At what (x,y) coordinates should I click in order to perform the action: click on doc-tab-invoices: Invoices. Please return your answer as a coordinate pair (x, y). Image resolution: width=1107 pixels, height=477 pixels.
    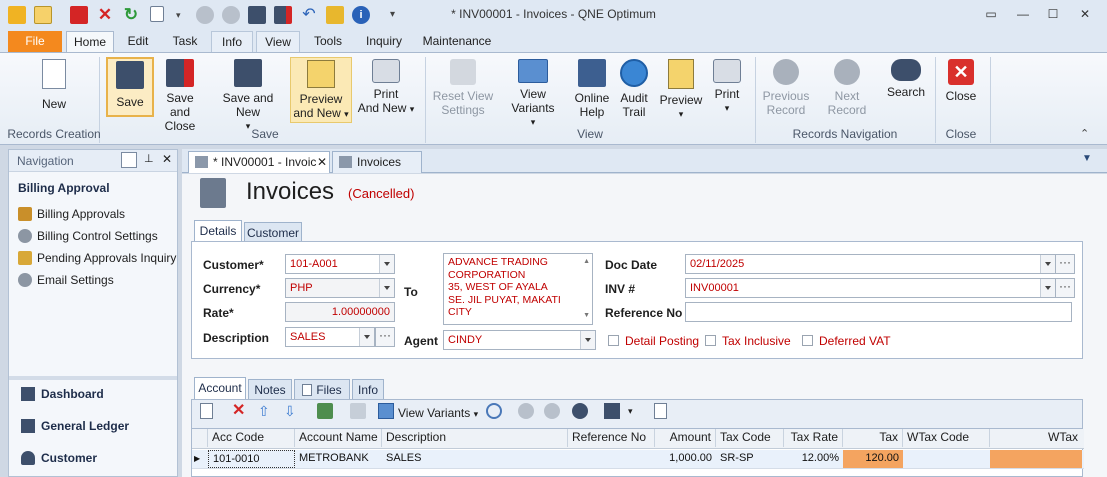
    Looking at the image, I should click on (377, 162).